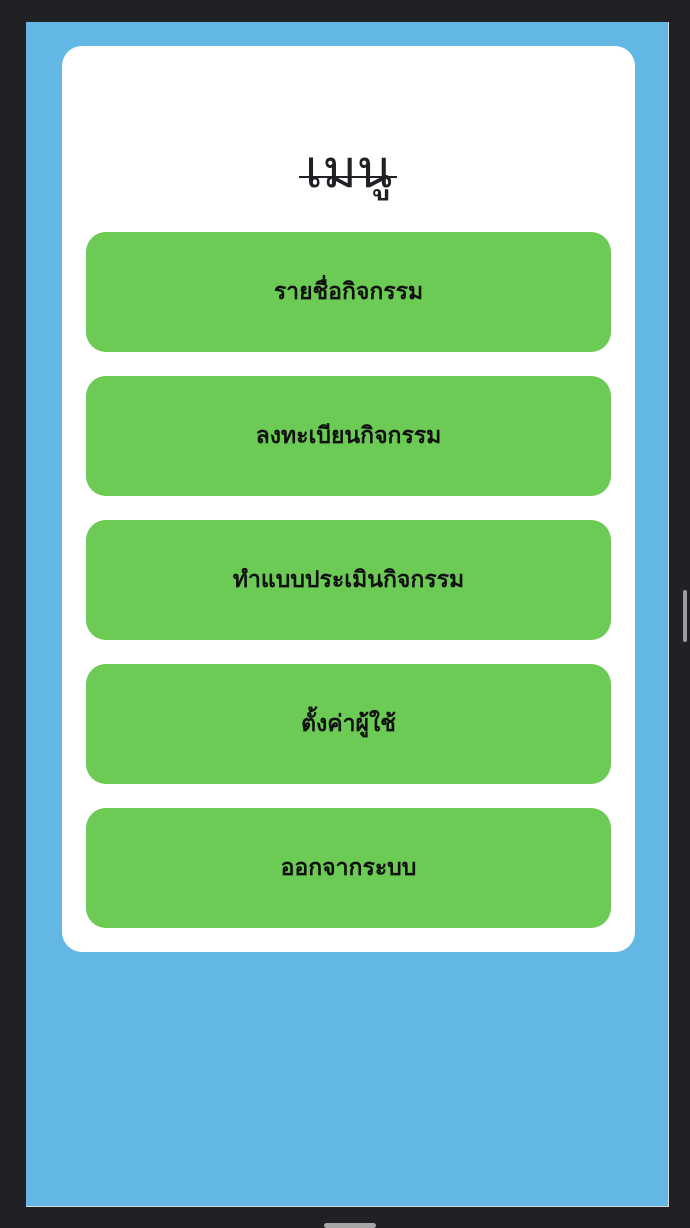 Image resolution: width=690 pixels, height=1228 pixels. I want to click on user-settings-button: ตั้งค่าผู้ใช้, so click(348, 724).